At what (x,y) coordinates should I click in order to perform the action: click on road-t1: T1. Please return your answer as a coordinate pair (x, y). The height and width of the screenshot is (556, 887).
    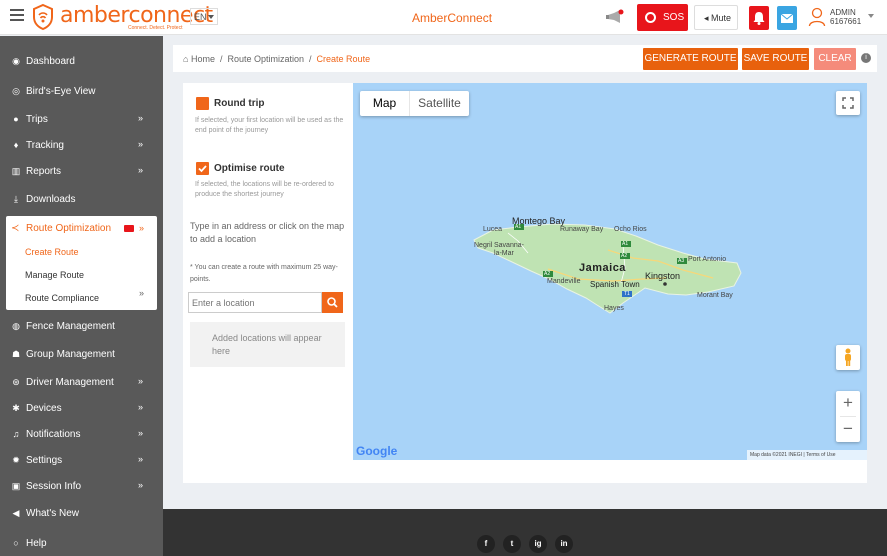
    Looking at the image, I should click on (627, 294).